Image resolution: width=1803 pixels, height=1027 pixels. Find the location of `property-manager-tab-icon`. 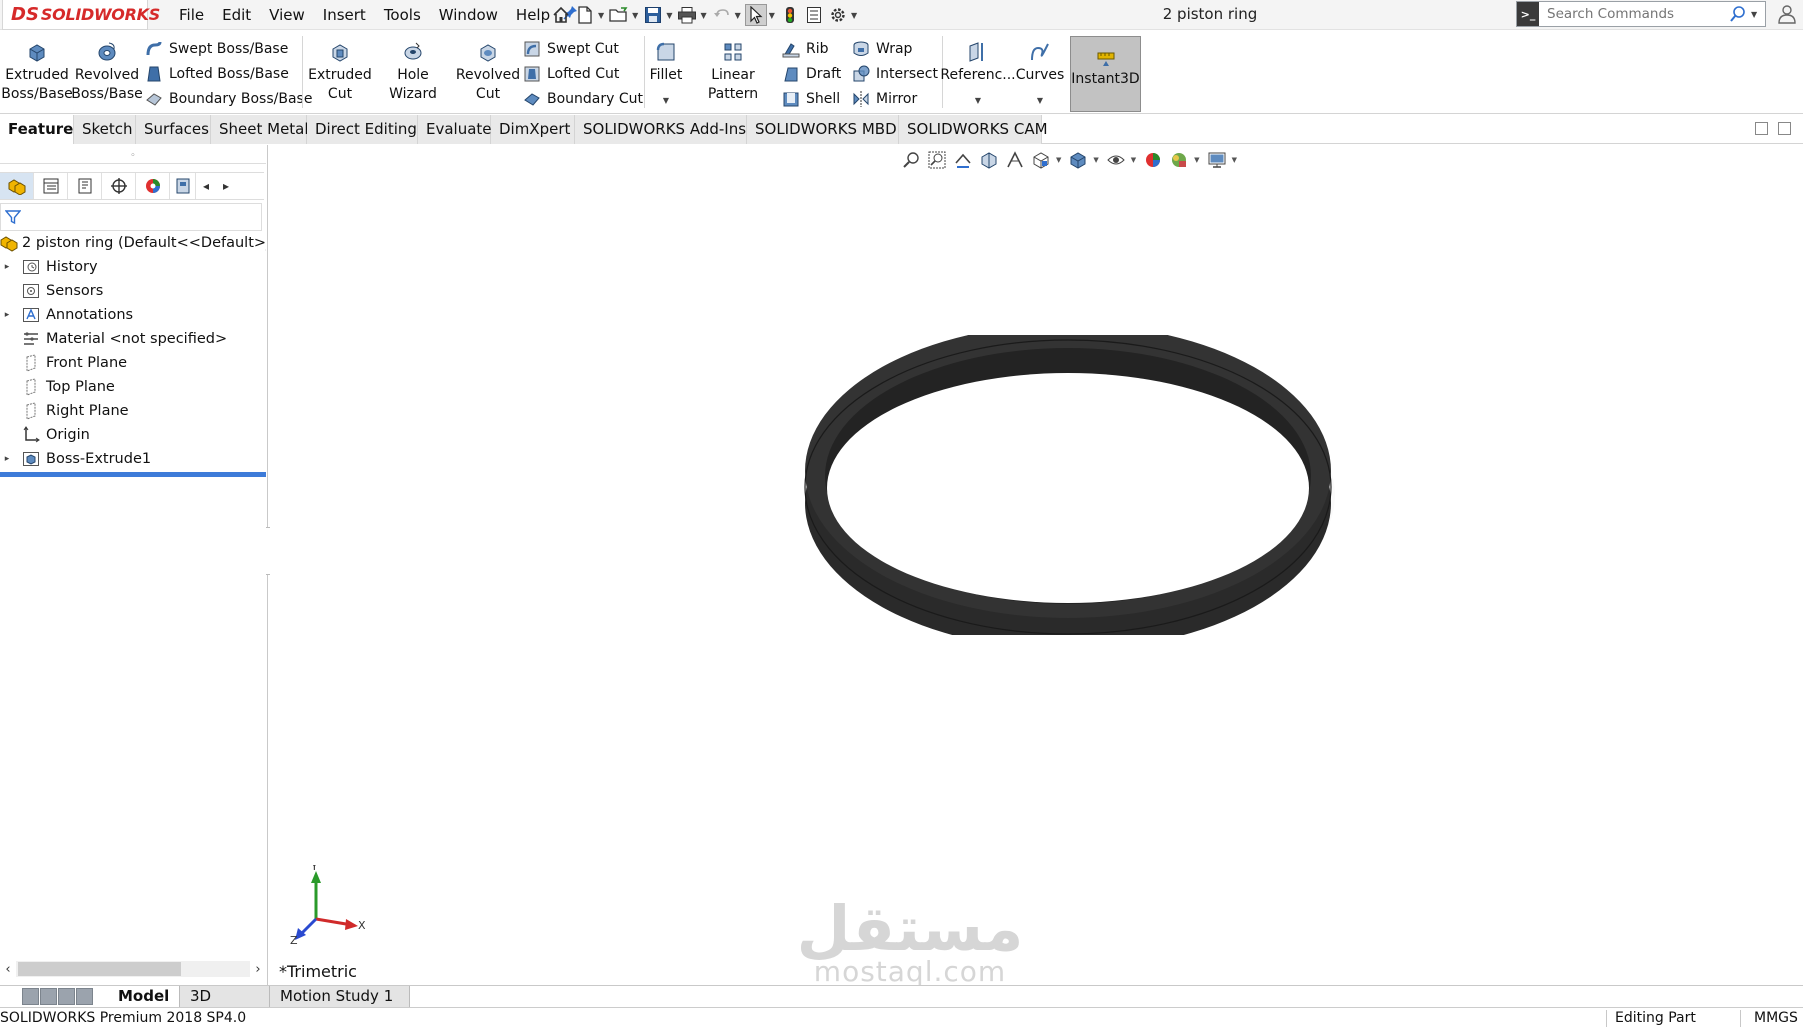

property-manager-tab-icon is located at coordinates (51, 186).